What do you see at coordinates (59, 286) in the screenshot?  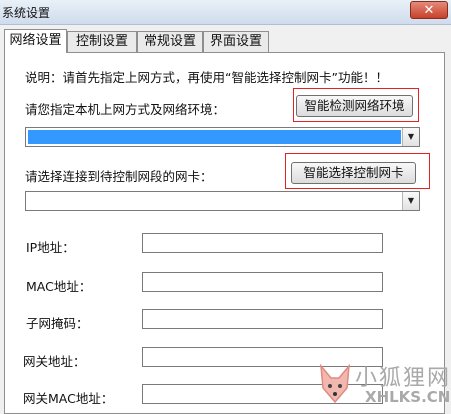 I see `mac-label: MAC地址：` at bounding box center [59, 286].